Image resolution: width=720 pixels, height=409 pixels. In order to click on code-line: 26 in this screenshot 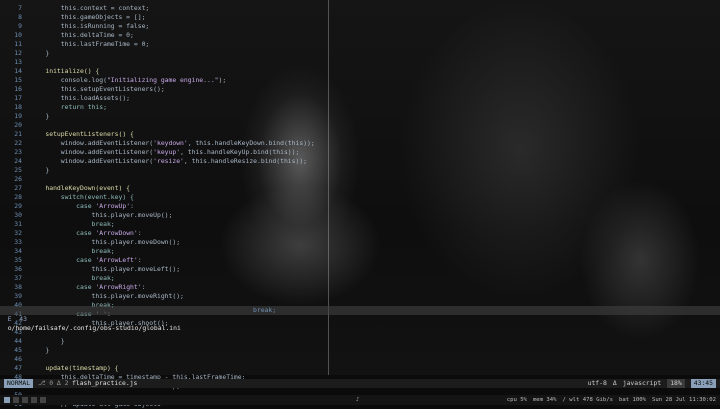, I will do `click(15, 179)`.